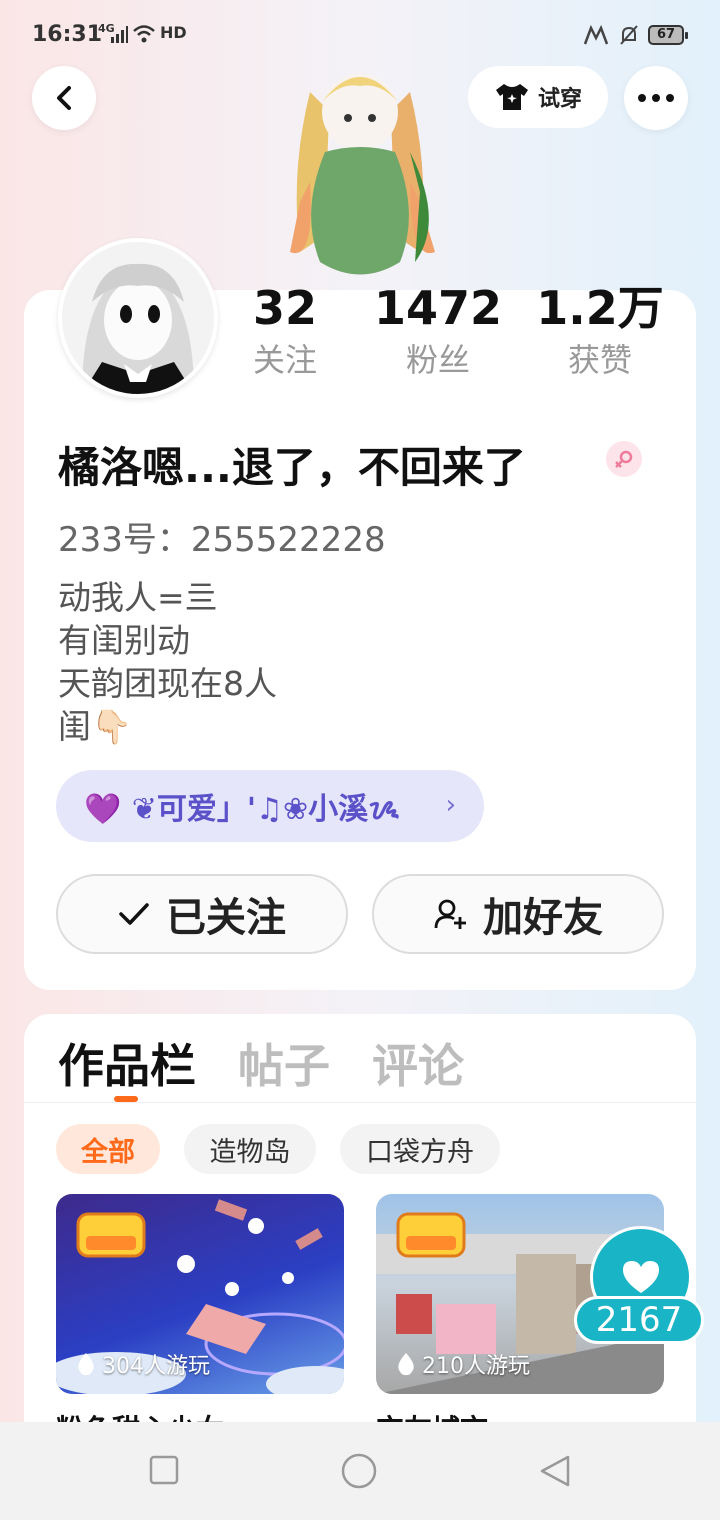  I want to click on followed-button: 已关注, so click(202, 914).